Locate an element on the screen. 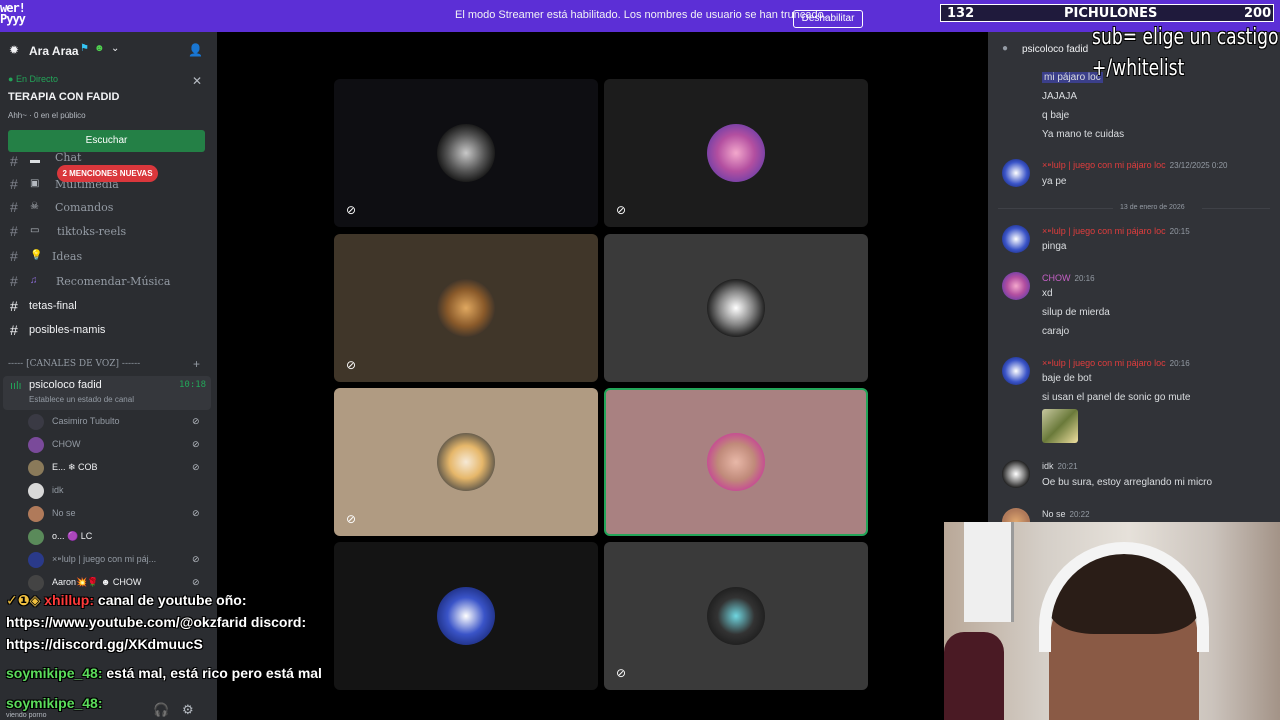 The height and width of the screenshot is (720, 1280). message-author: No se 20:22 is located at coordinates (1066, 514).